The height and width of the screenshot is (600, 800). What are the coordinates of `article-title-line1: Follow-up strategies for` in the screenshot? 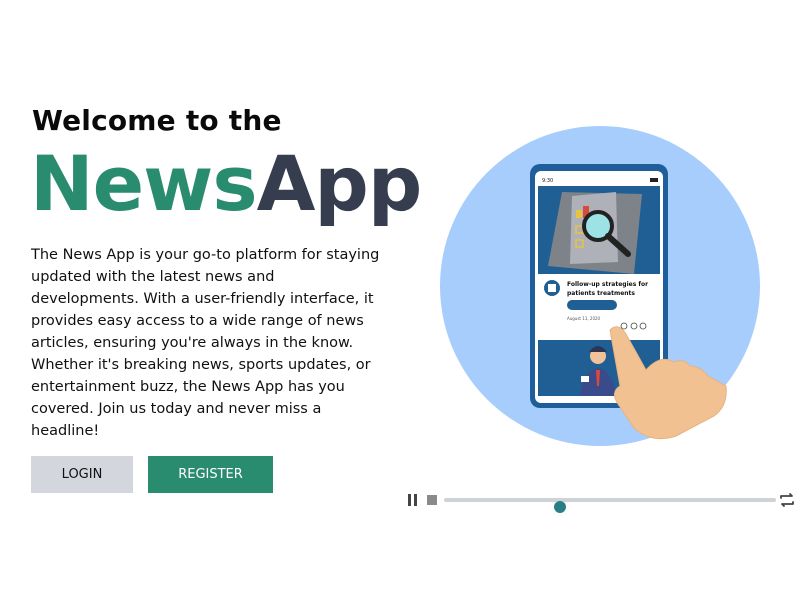 It's located at (607, 284).